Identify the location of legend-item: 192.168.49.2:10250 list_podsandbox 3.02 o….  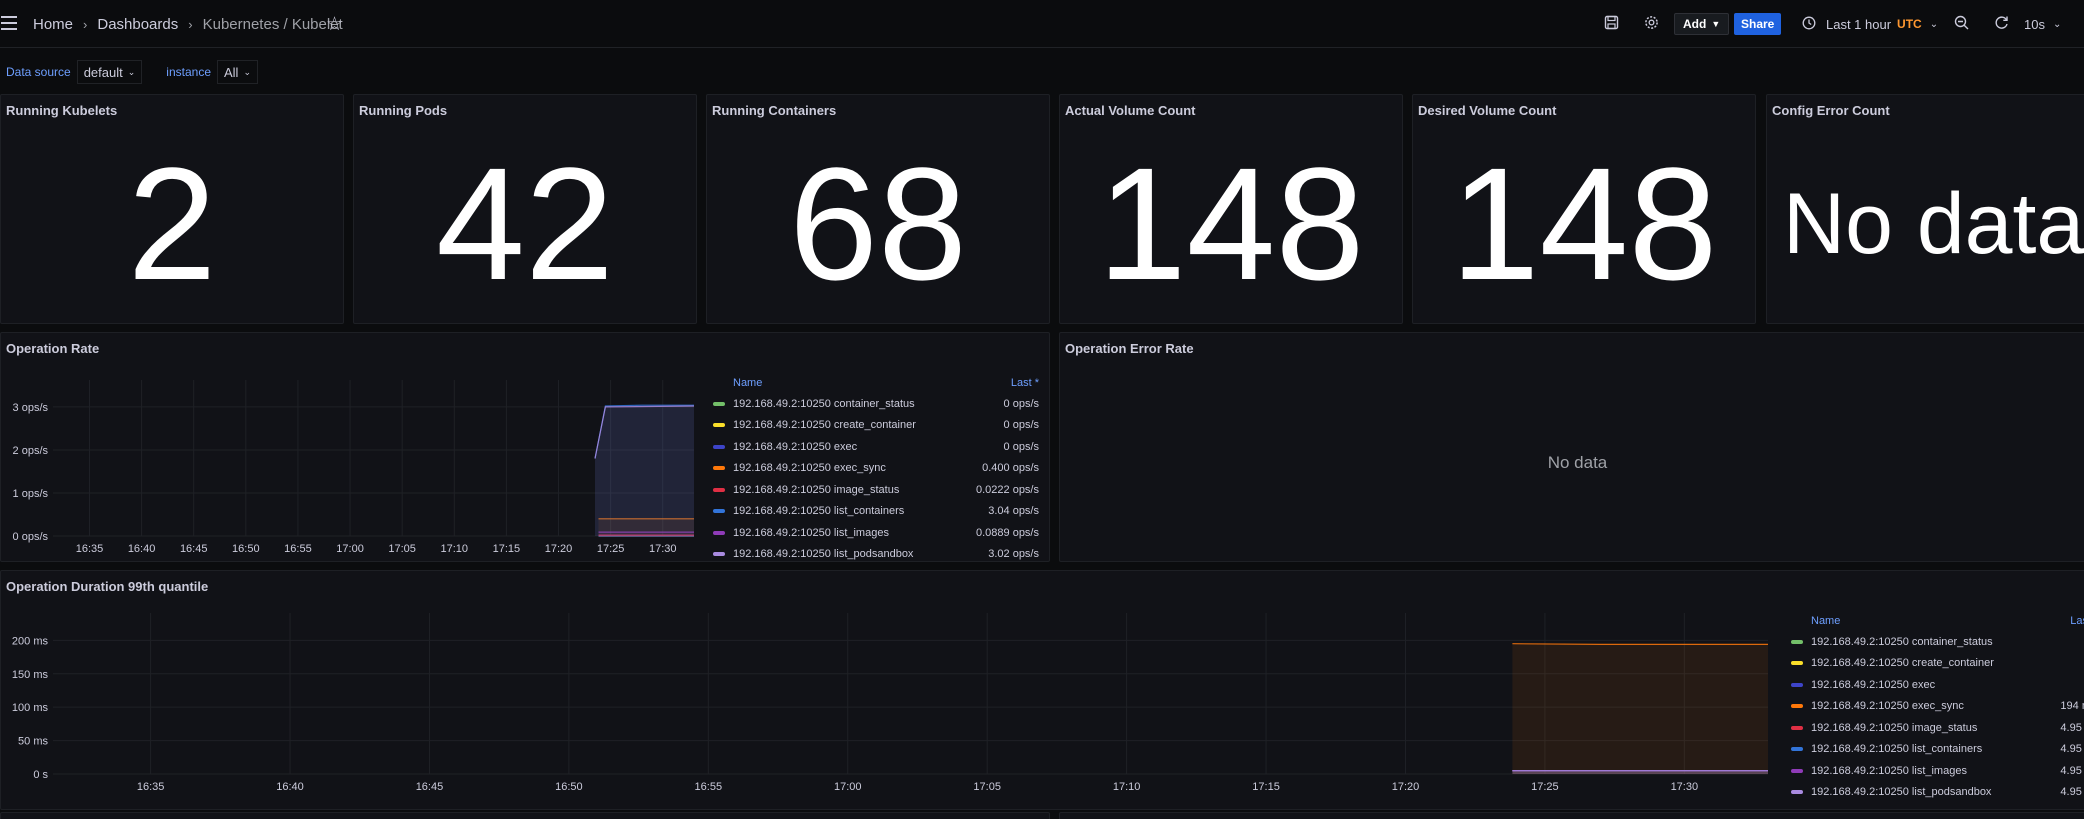
(876, 553).